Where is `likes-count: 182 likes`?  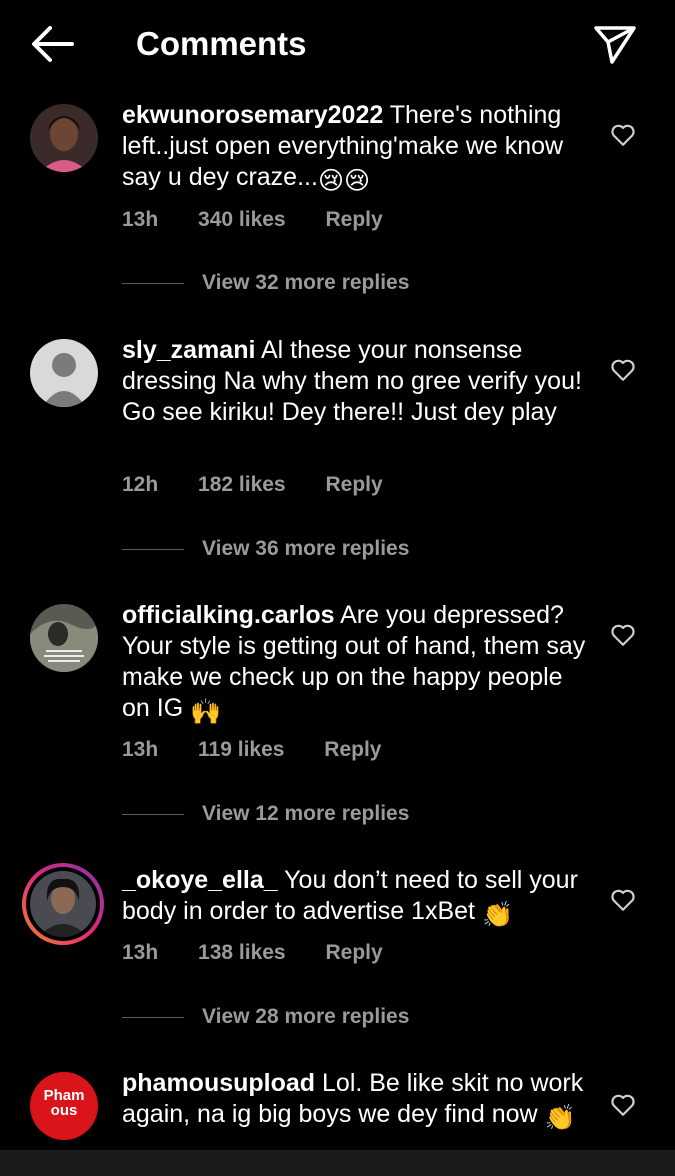
likes-count: 182 likes is located at coordinates (242, 484).